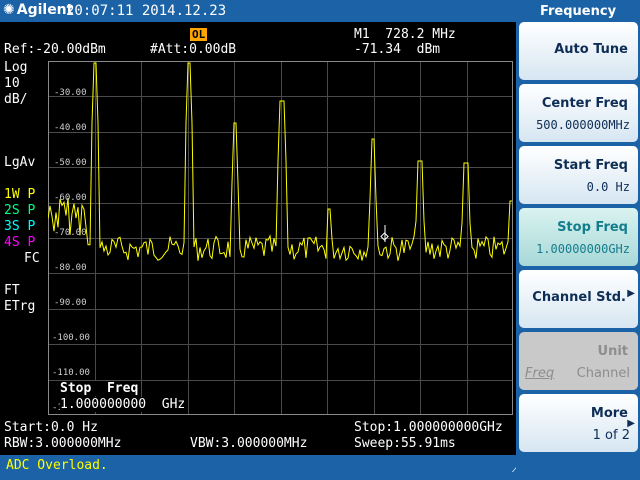  What do you see at coordinates (99, 388) in the screenshot?
I see `active-function-label: Stop Freq` at bounding box center [99, 388].